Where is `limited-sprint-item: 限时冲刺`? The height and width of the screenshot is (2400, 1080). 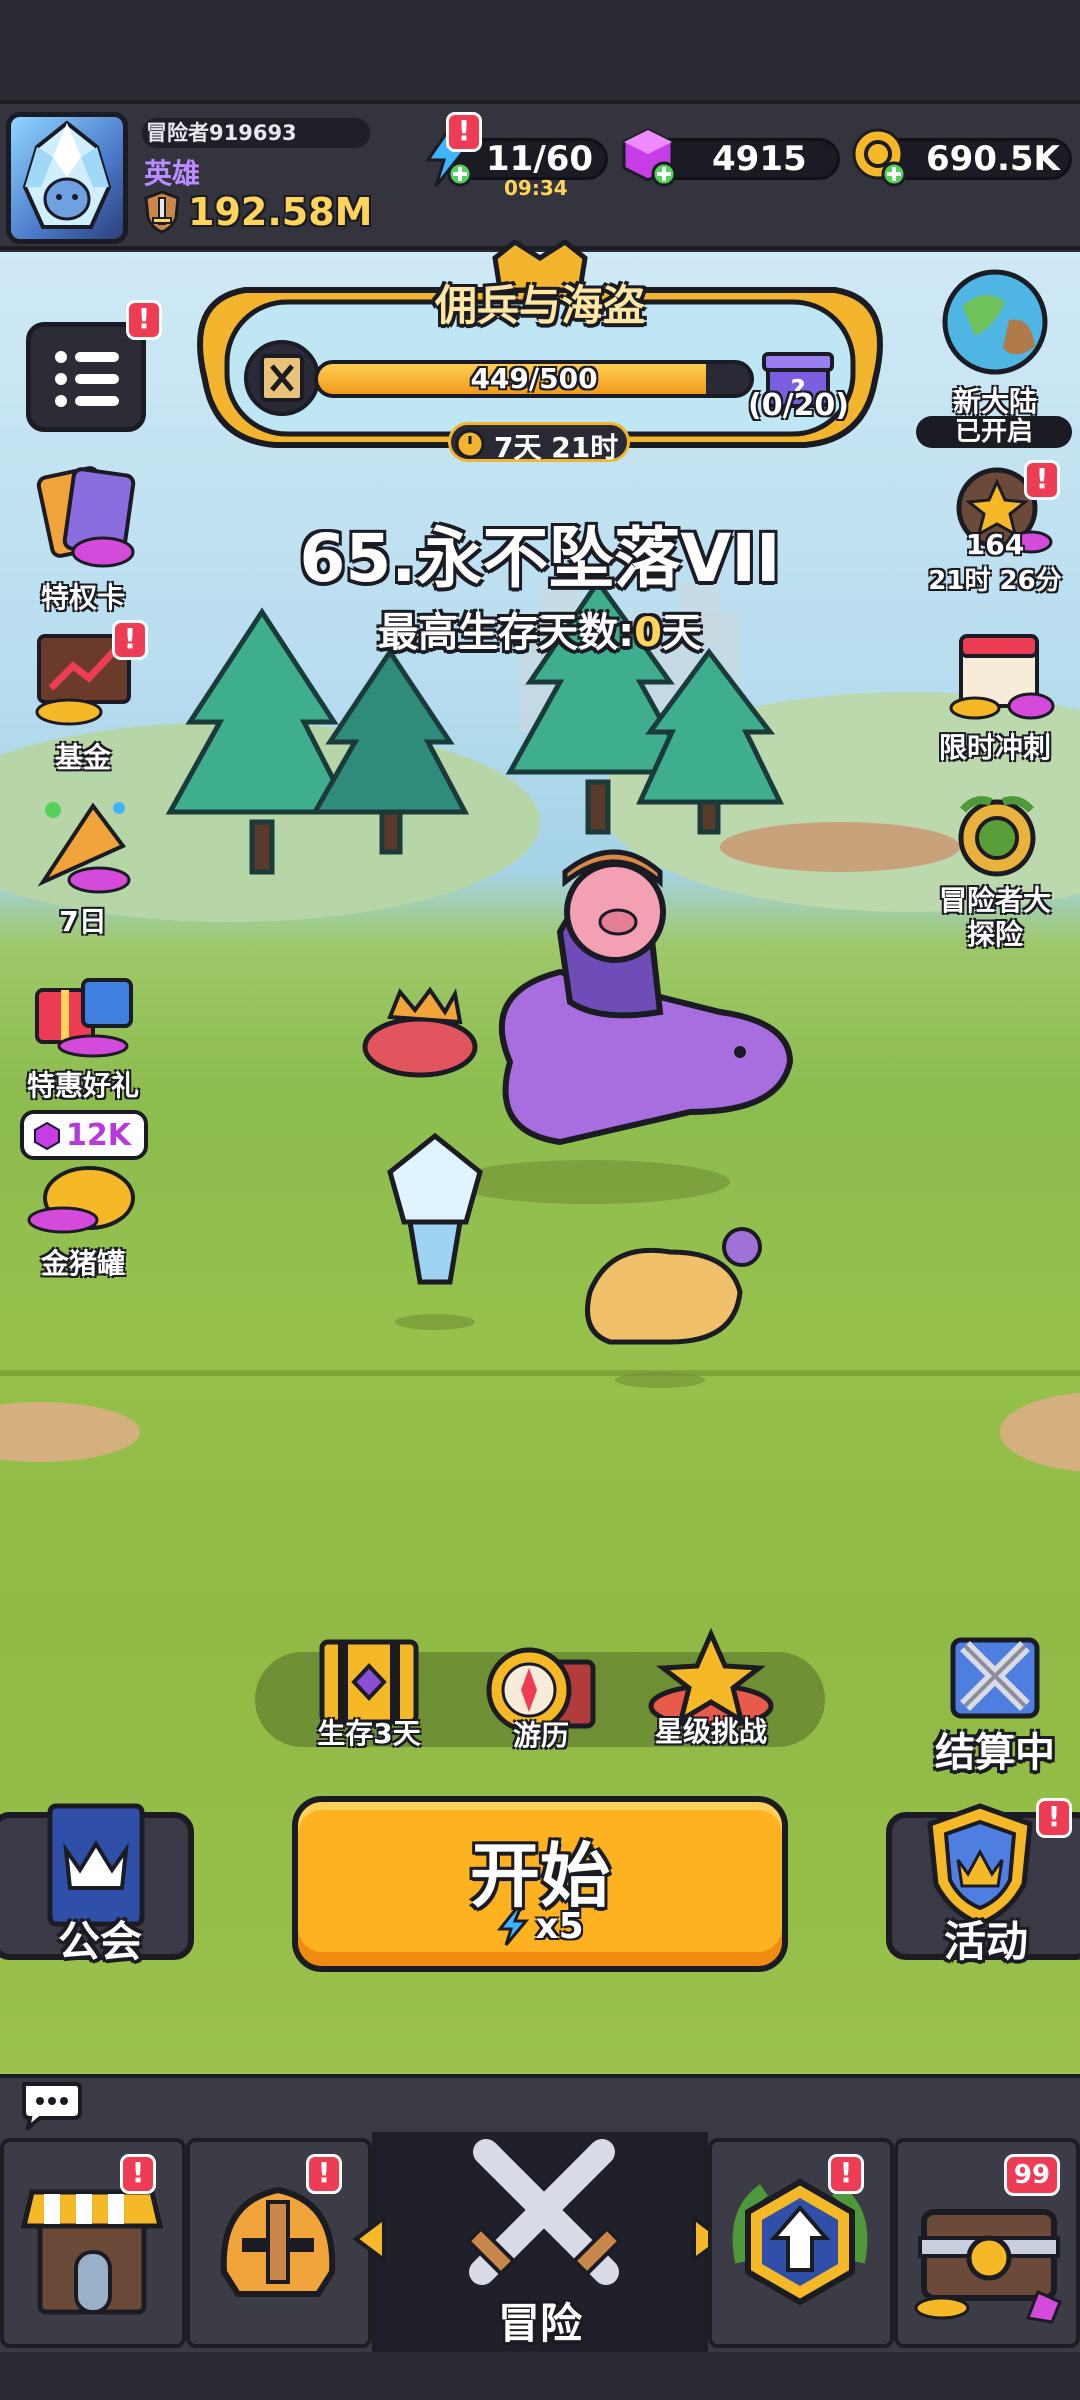 limited-sprint-item: 限时冲刺 is located at coordinates (995, 694).